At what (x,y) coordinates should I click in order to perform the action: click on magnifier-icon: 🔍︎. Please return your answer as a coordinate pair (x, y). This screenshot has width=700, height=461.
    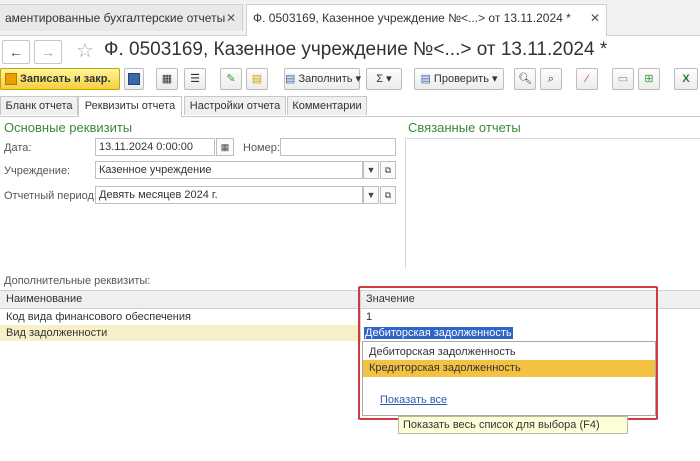
    Looking at the image, I should click on (525, 79).